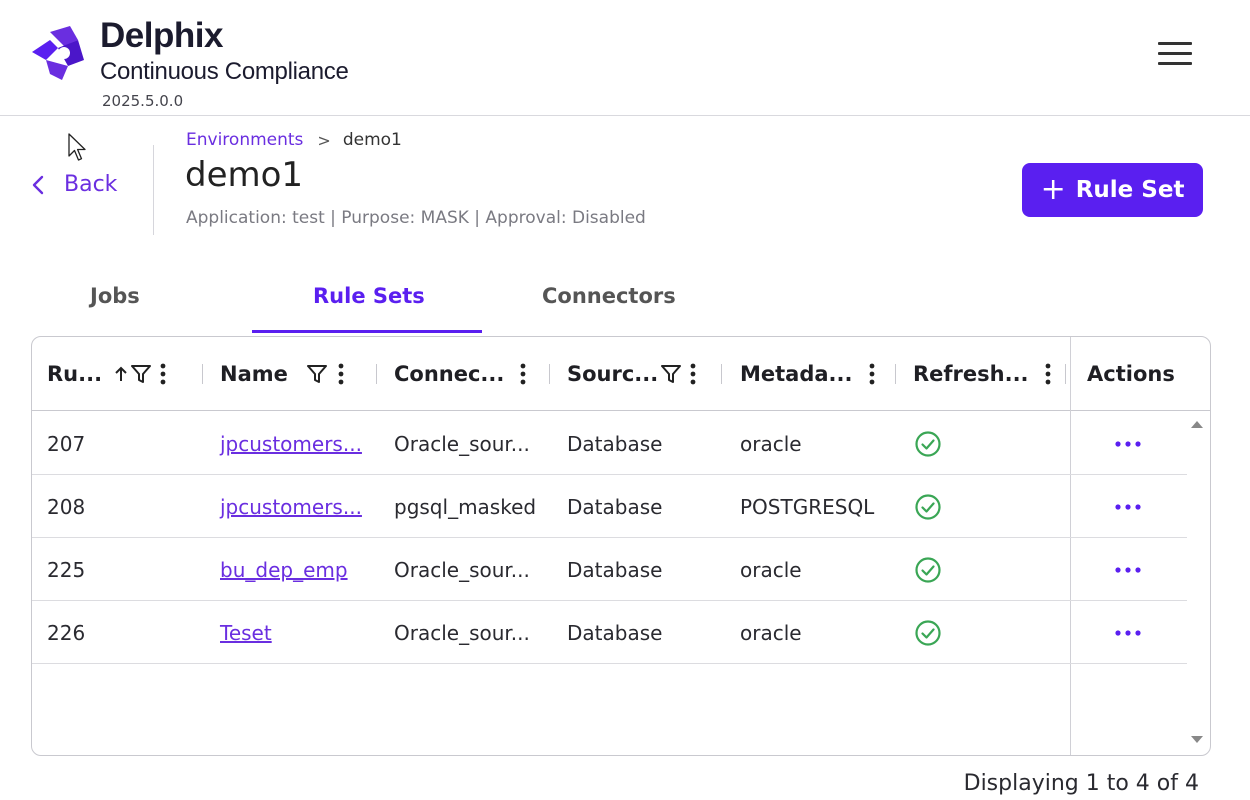 The image size is (1250, 800). I want to click on table-row: 226 Teset Oracle_sour... Database oracle, so click(609, 632).